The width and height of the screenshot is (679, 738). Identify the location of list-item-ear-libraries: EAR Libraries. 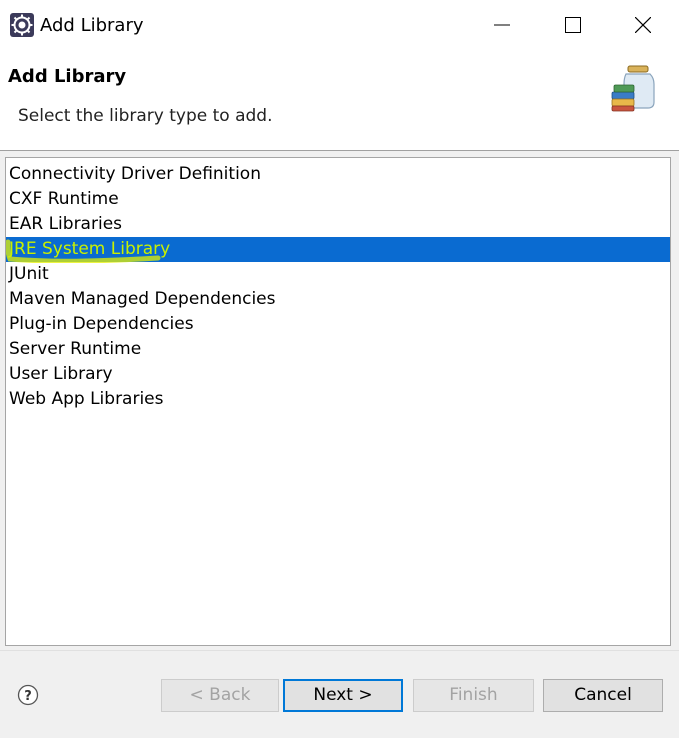
(338, 224).